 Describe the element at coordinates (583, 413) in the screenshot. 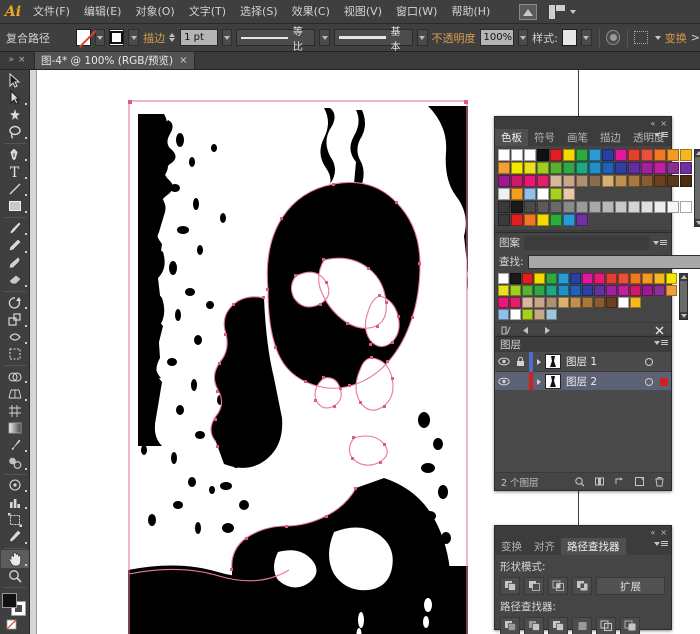

I see `layers-panel: 图层 图层 1 图层 2 2 个图层` at that location.